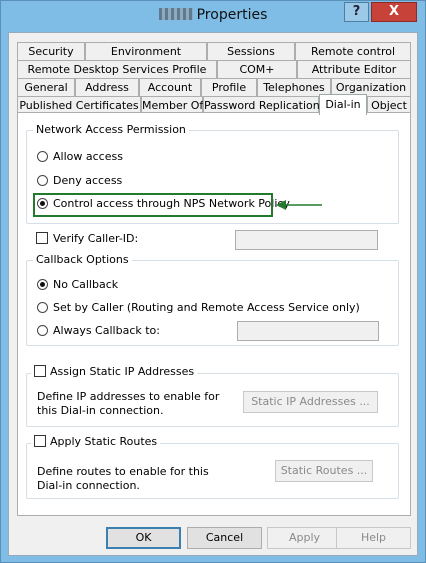 This screenshot has height=563, width=426. I want to click on help-button: Help, so click(373, 538).